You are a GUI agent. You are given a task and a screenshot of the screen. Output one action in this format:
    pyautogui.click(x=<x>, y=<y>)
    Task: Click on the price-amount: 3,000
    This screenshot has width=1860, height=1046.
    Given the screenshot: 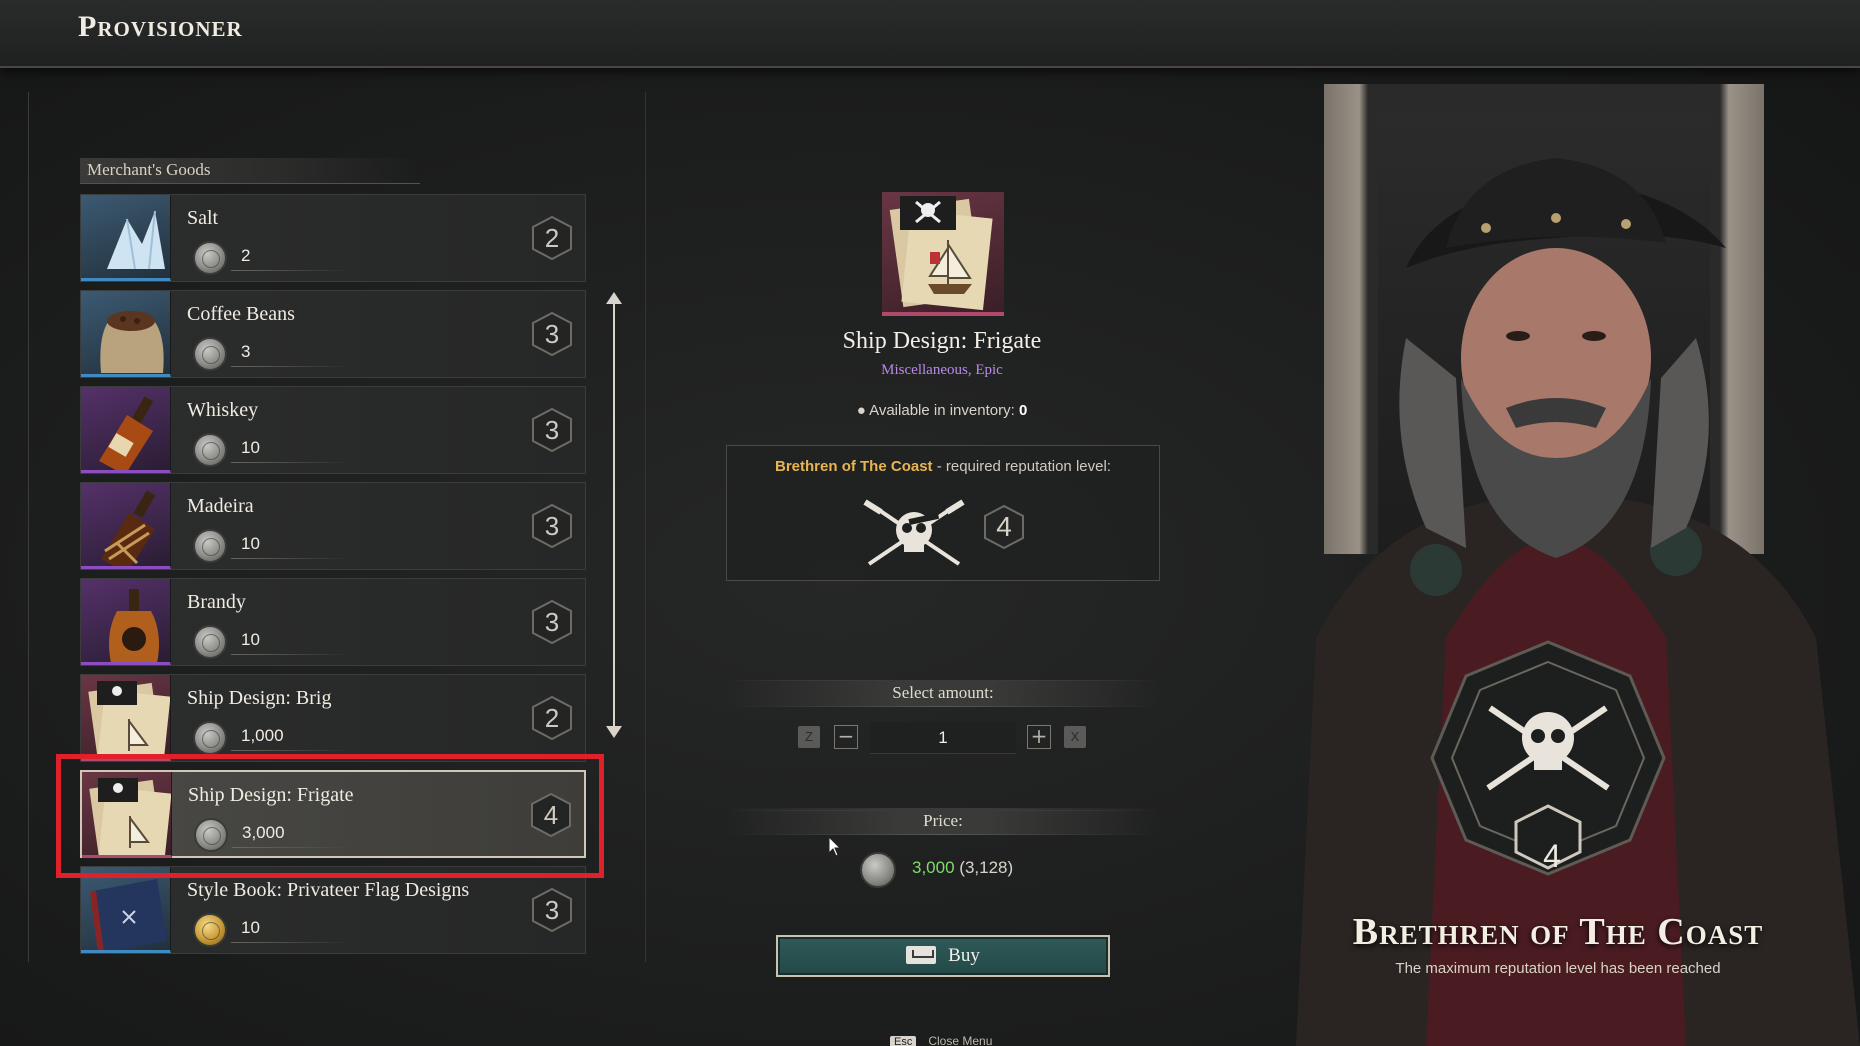 What is the action you would take?
    pyautogui.click(x=933, y=867)
    